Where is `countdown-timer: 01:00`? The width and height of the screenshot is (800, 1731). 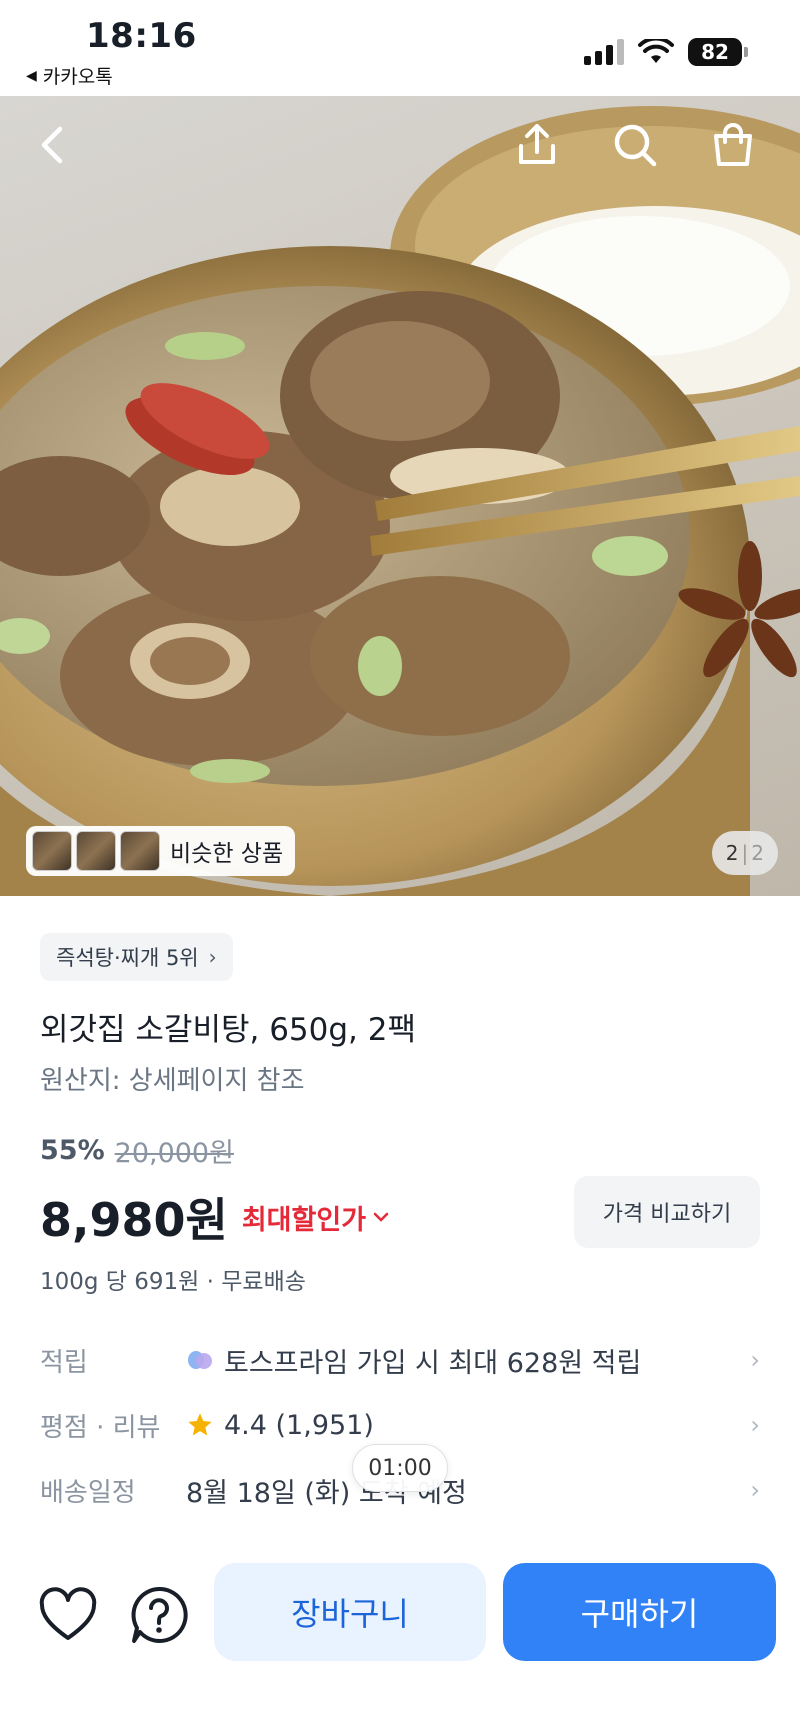 countdown-timer: 01:00 is located at coordinates (400, 1468).